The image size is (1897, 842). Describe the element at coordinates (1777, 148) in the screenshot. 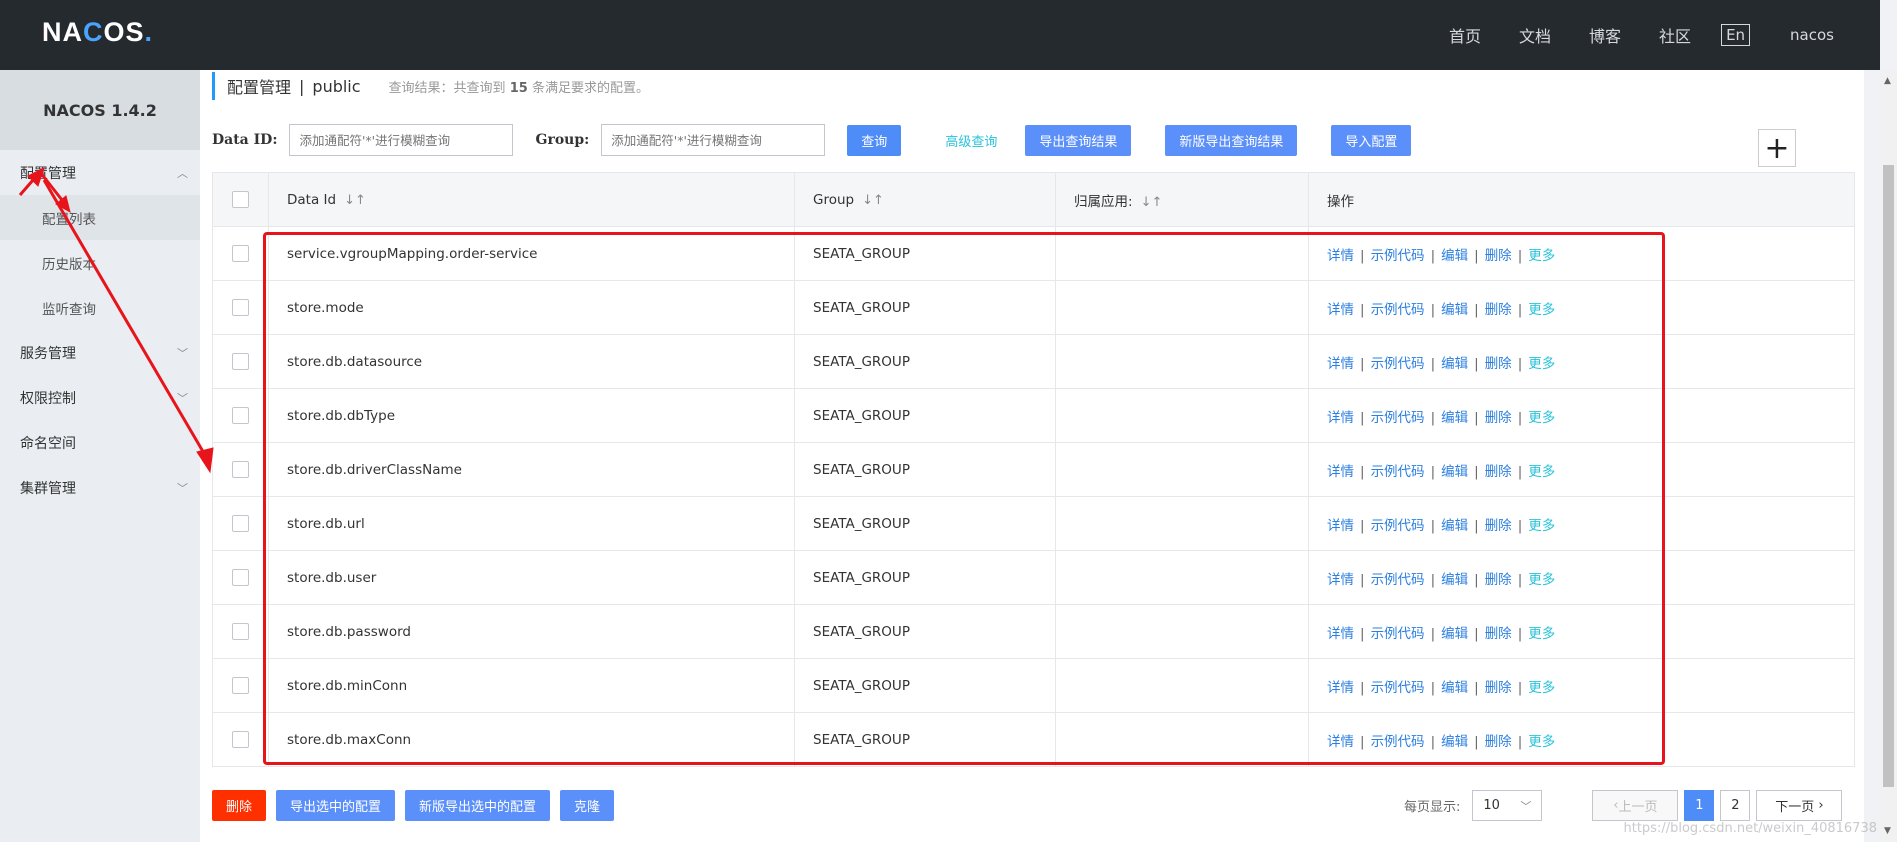

I see `add-config-button: +` at that location.